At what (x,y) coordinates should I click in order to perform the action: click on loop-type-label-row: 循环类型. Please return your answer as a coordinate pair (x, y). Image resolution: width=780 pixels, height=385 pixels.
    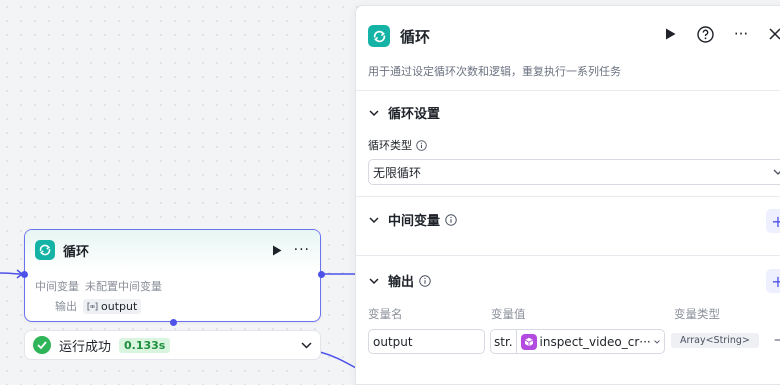
    Looking at the image, I should click on (397, 145).